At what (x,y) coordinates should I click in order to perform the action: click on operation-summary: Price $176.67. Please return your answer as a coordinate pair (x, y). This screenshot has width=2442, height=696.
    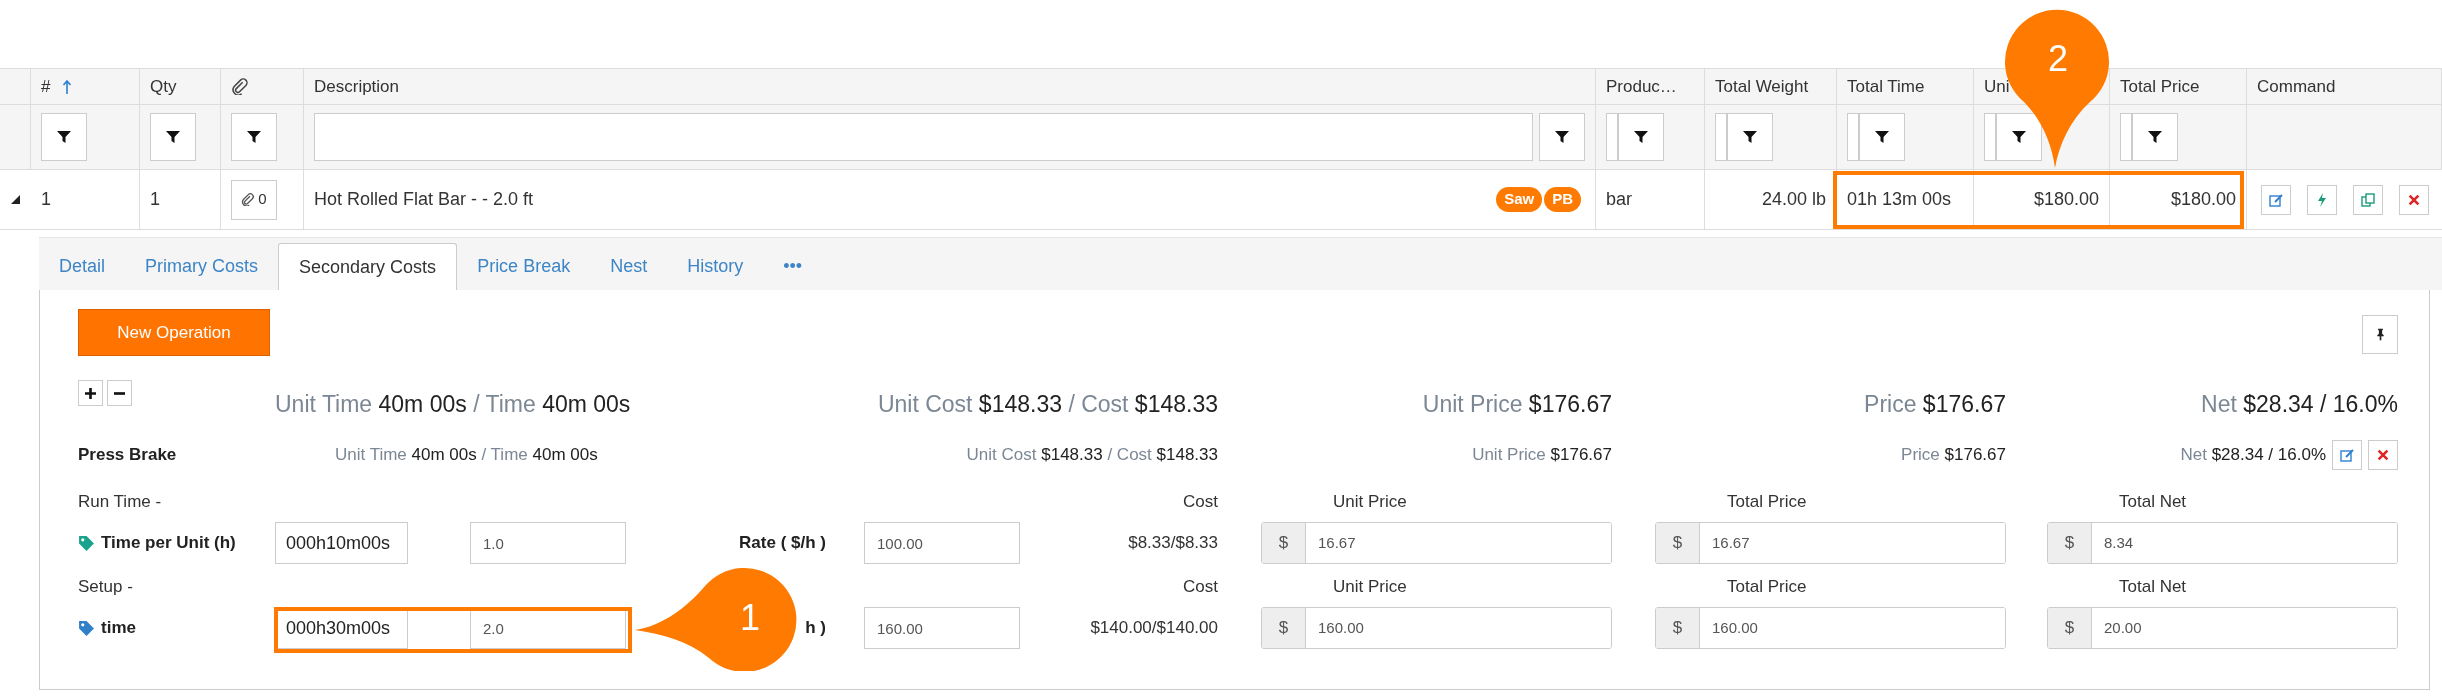
    Looking at the image, I should click on (1953, 455).